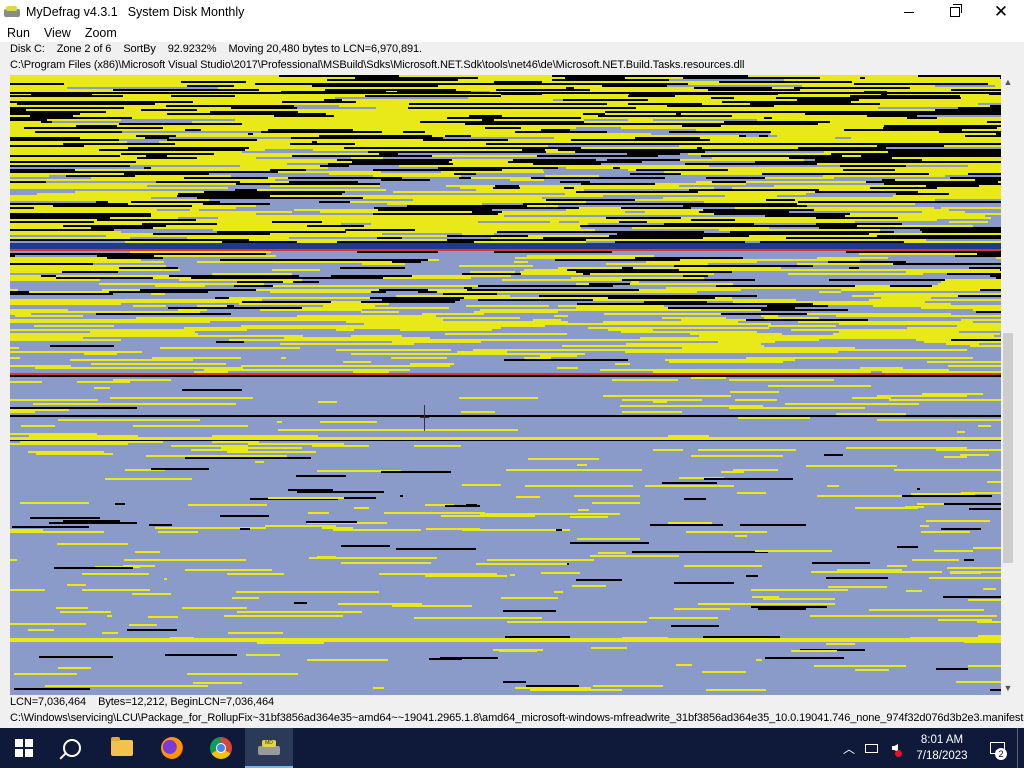 Image resolution: width=1024 pixels, height=768 pixels. What do you see at coordinates (221, 748) in the screenshot?
I see `chrome-button` at bounding box center [221, 748].